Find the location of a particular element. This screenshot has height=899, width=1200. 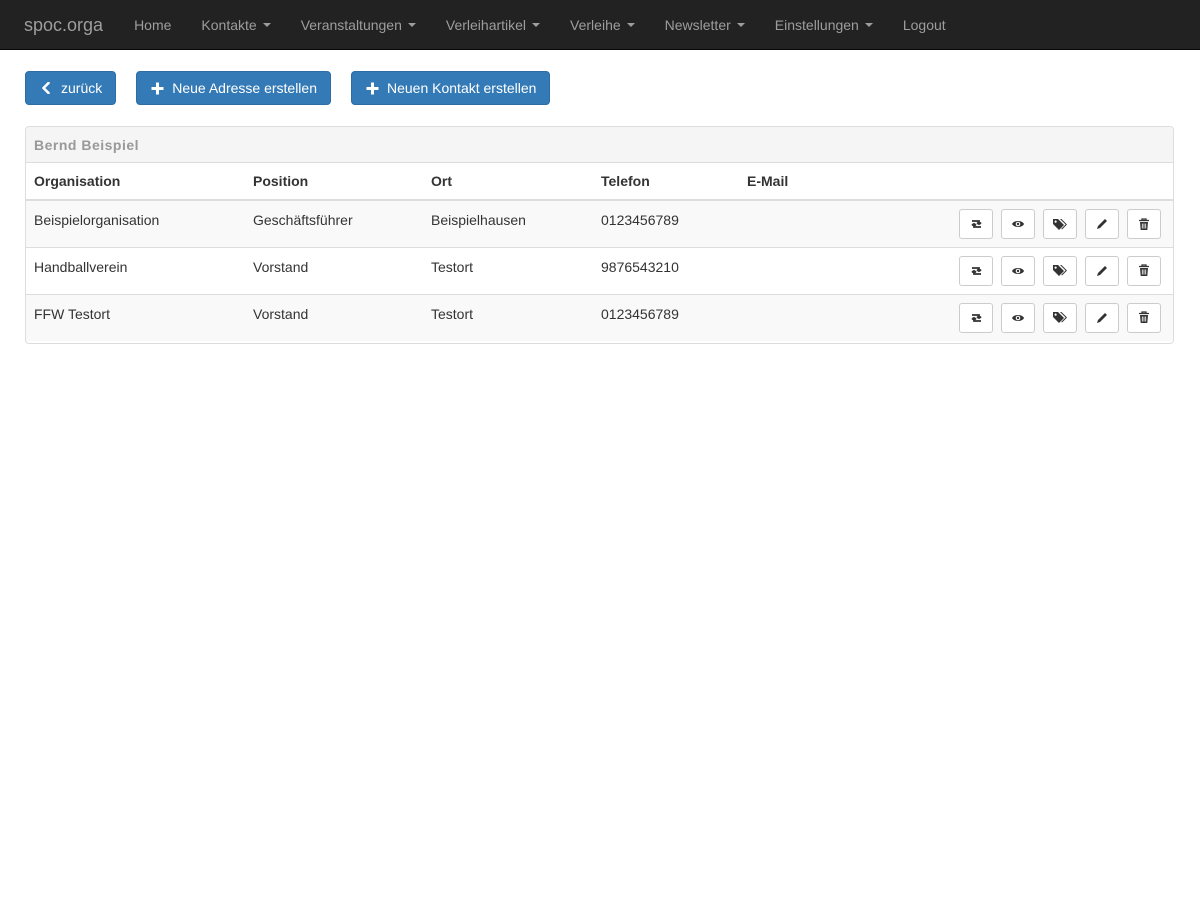

nav-item-label: Verleihe is located at coordinates (595, 24).